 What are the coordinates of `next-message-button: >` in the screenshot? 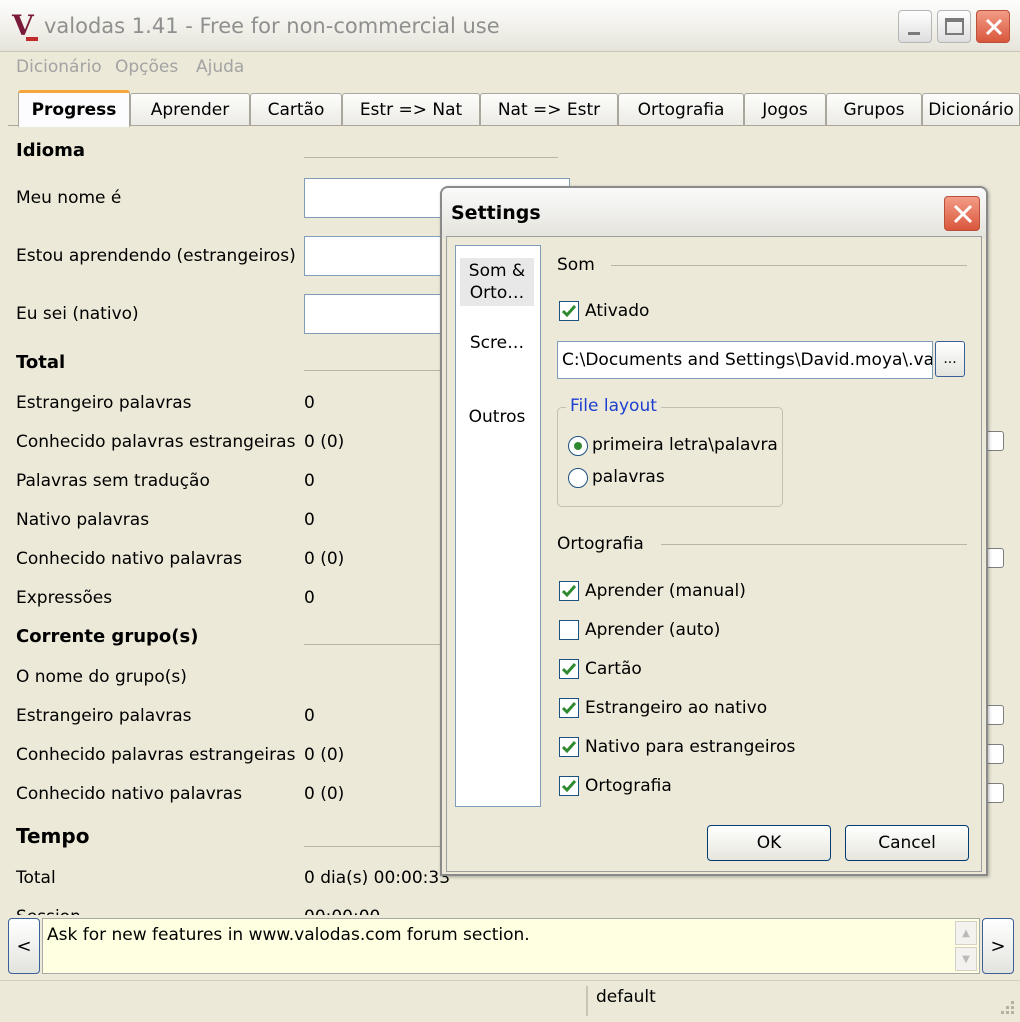 It's located at (998, 946).